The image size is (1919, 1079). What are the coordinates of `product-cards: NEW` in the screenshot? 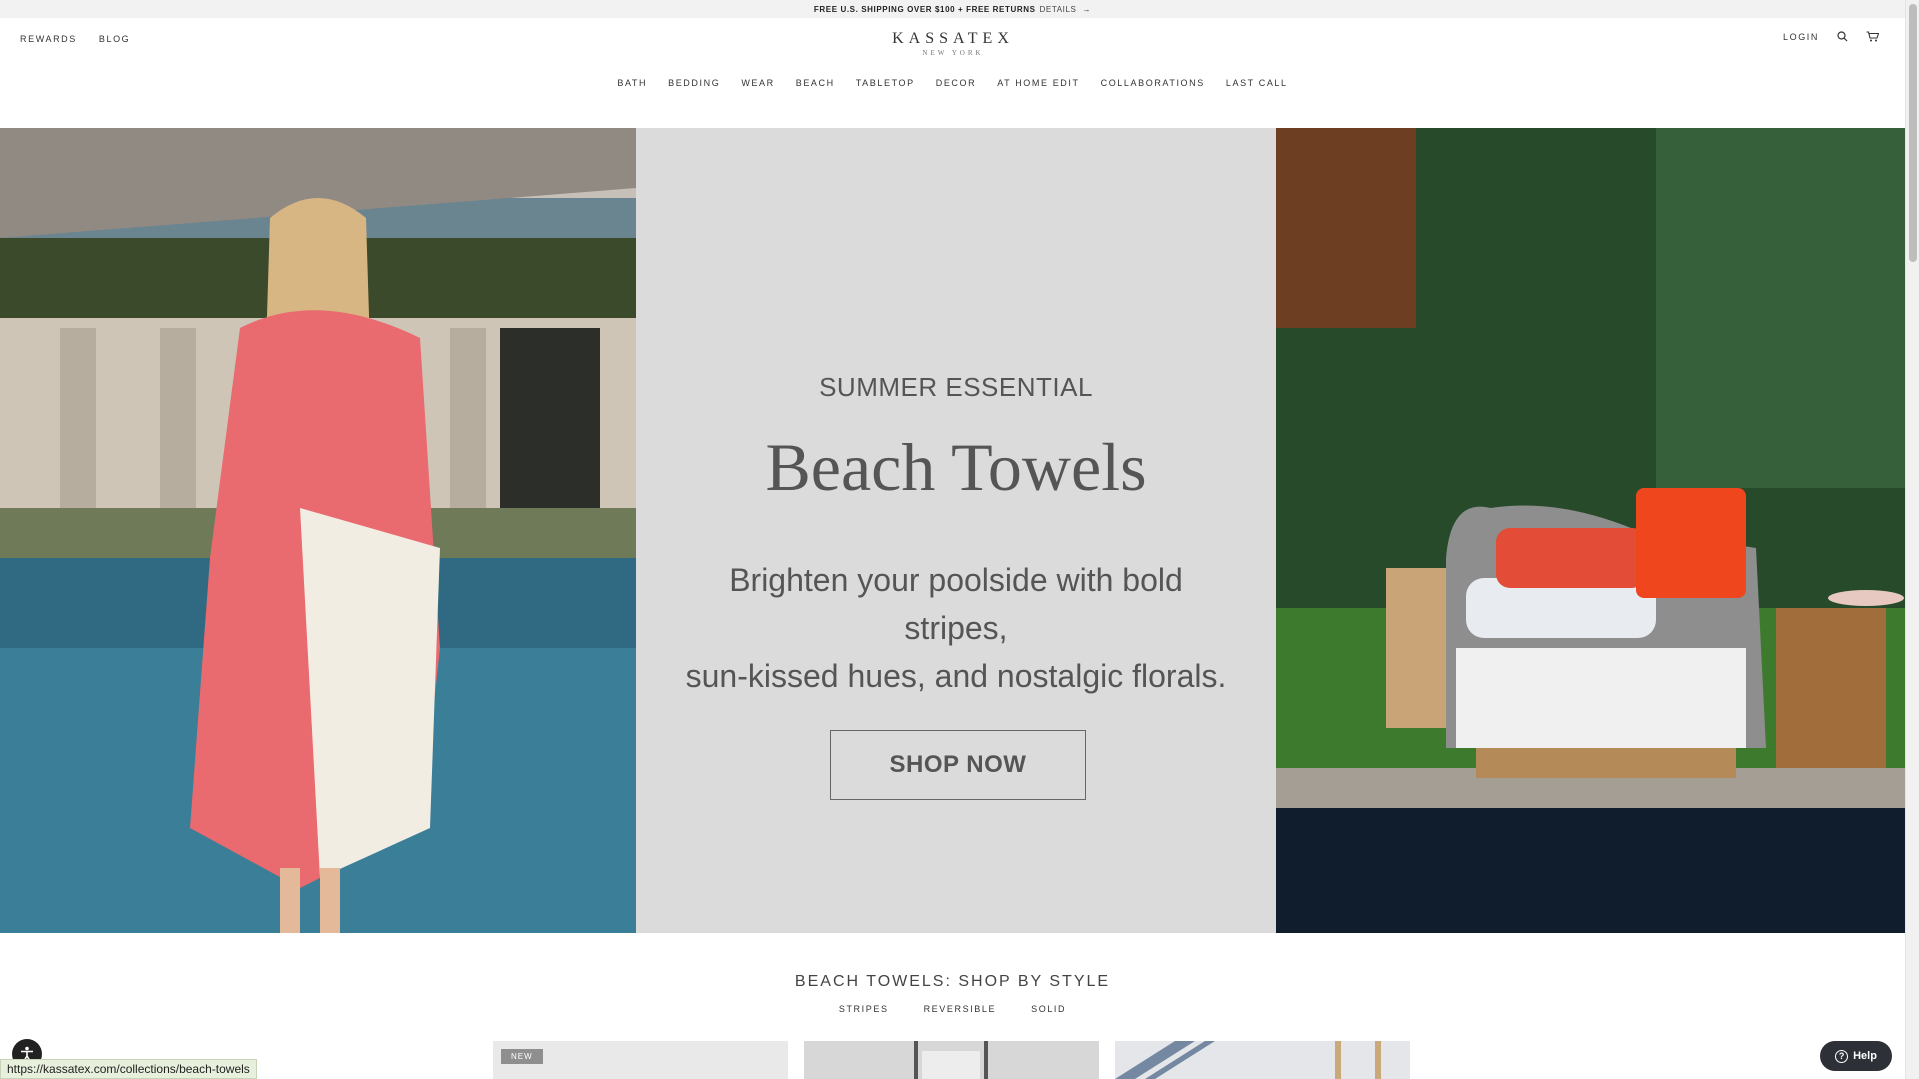 It's located at (951, 1060).